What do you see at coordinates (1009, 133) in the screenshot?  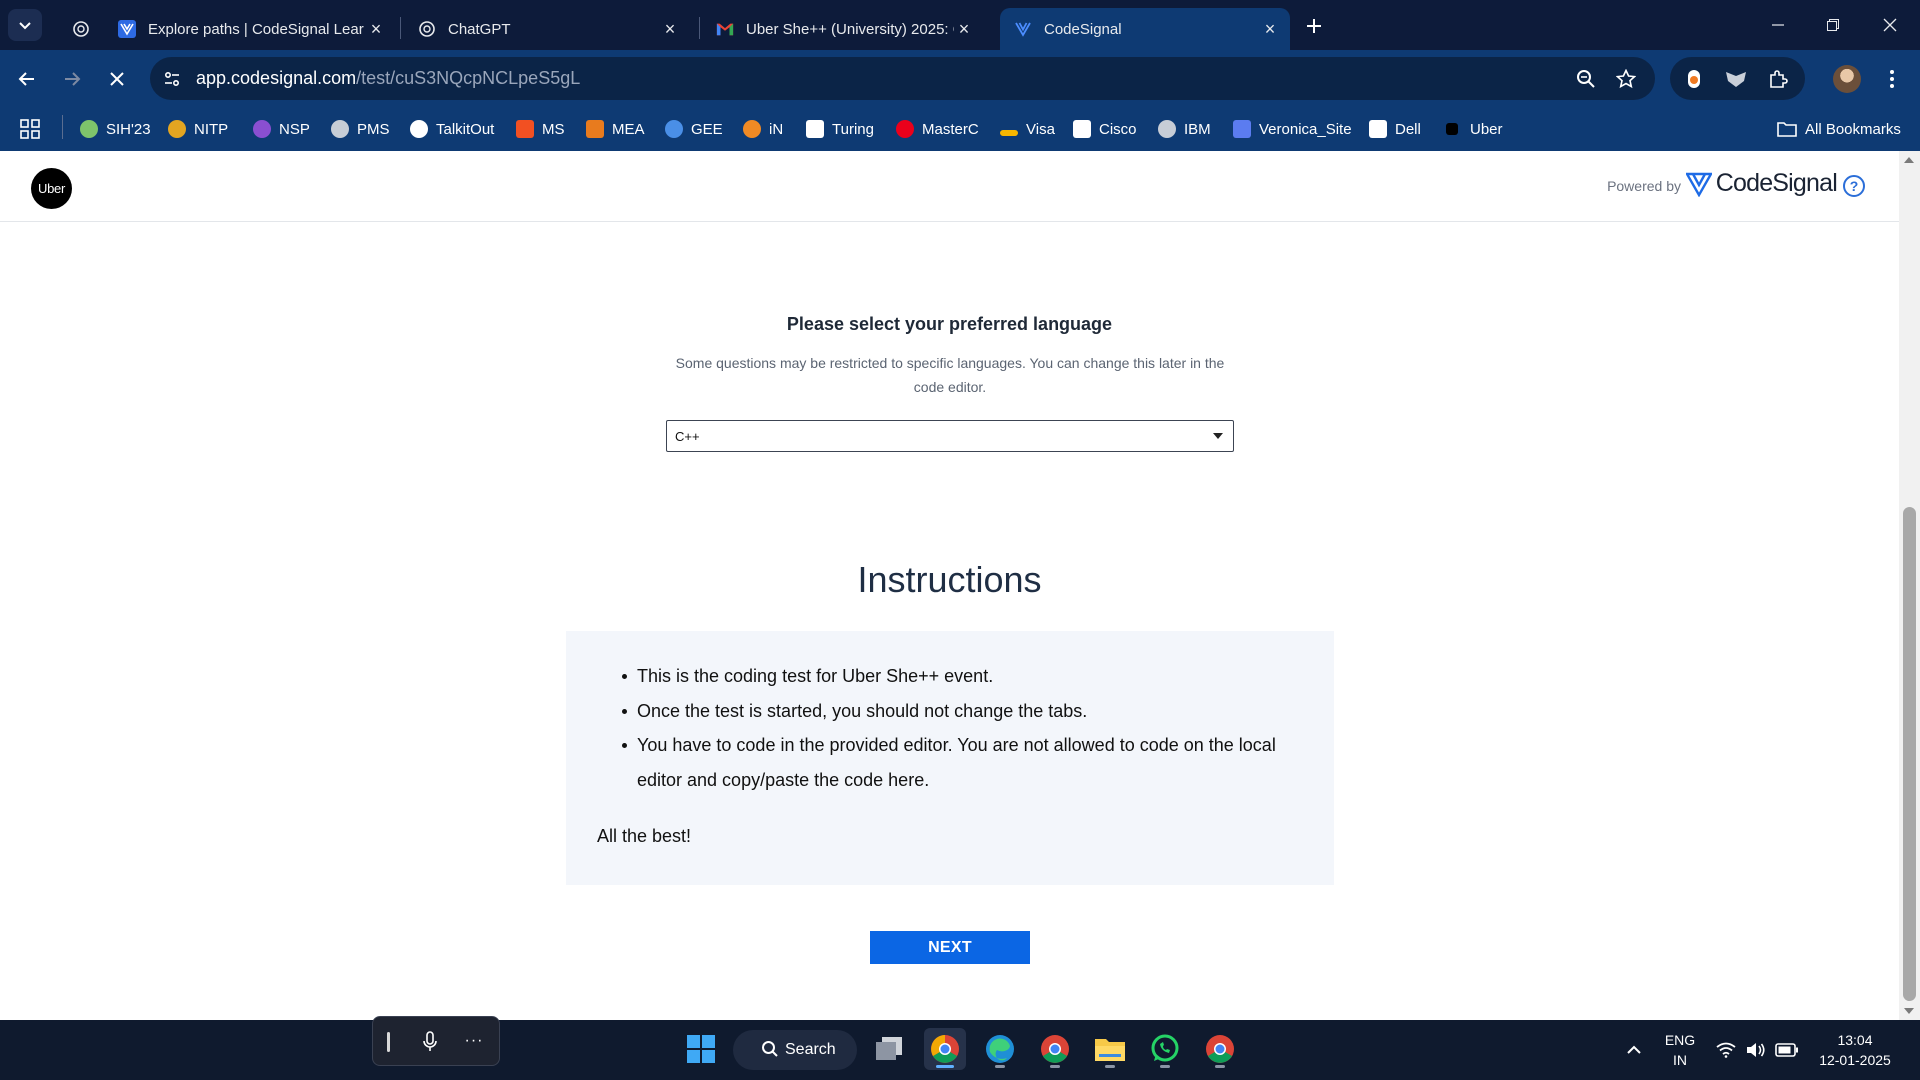 I see `visa-icon` at bounding box center [1009, 133].